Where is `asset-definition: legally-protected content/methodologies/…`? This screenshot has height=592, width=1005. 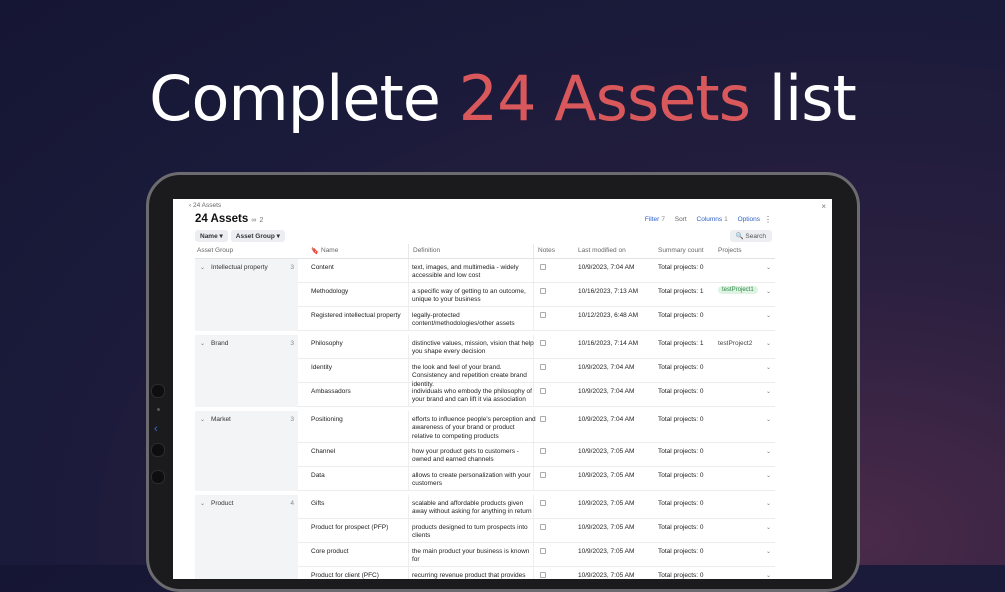 asset-definition: legally-protected content/methodologies/… is located at coordinates (463, 320).